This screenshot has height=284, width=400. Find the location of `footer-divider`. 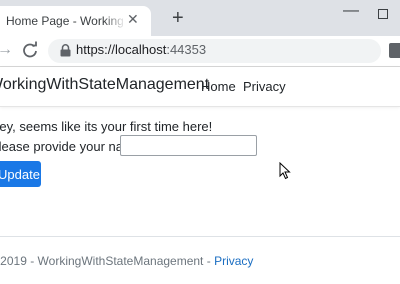

footer-divider is located at coordinates (200, 236).